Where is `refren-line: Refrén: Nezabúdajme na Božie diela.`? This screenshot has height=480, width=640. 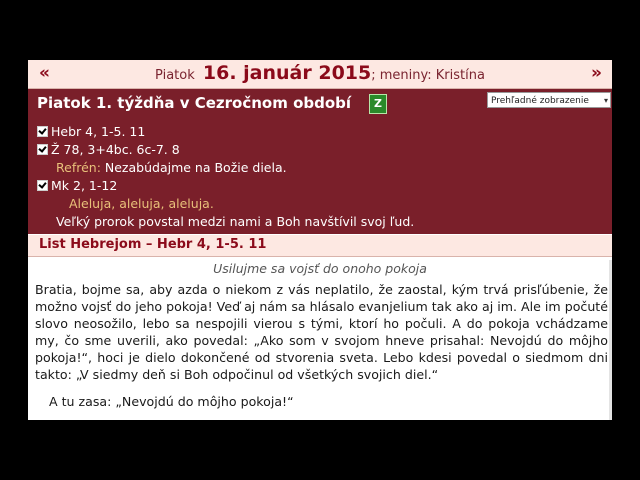
refren-line: Refrén: Nezabúdajme na Božie diela. is located at coordinates (171, 167).